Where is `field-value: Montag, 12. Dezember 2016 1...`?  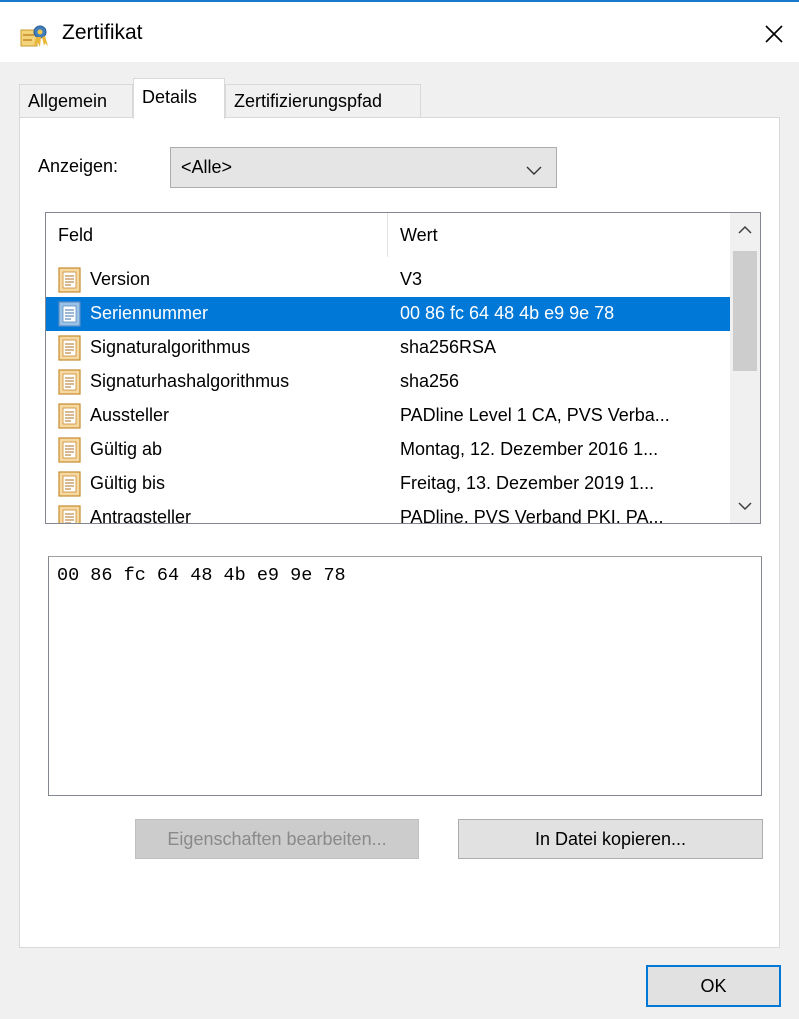 field-value: Montag, 12. Dezember 2016 1... is located at coordinates (529, 449).